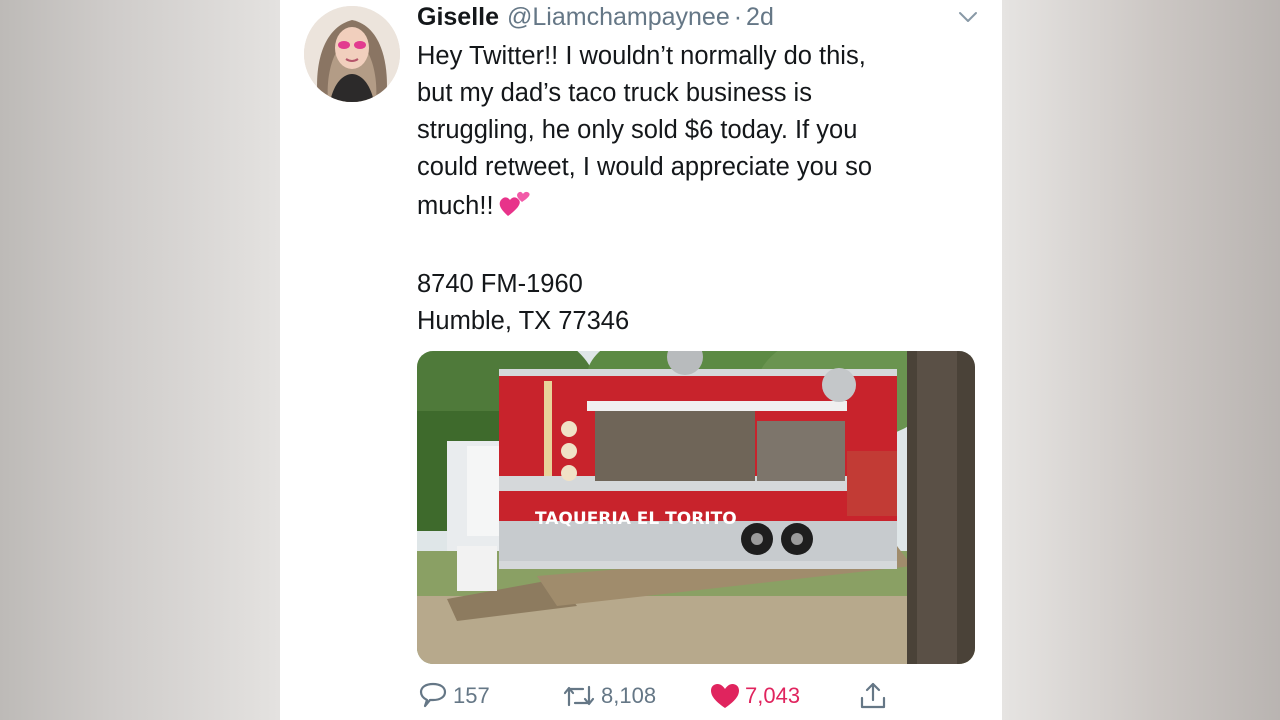 This screenshot has width=1280, height=720. Describe the element at coordinates (725, 696) in the screenshot. I see `heart-icon` at that location.